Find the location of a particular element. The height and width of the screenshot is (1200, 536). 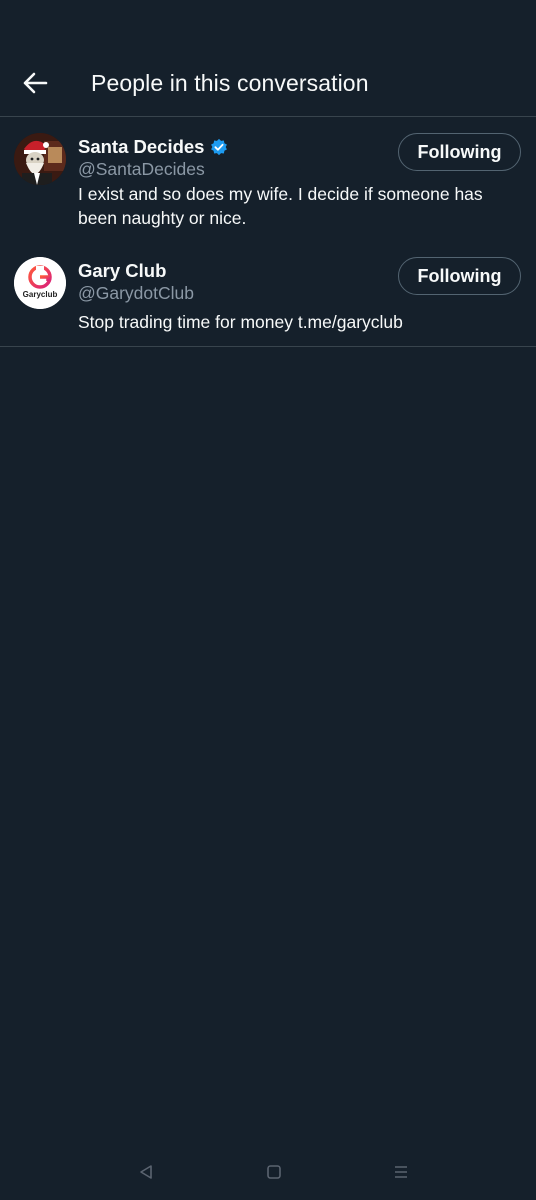

triangle-back-icon is located at coordinates (146, 1172).